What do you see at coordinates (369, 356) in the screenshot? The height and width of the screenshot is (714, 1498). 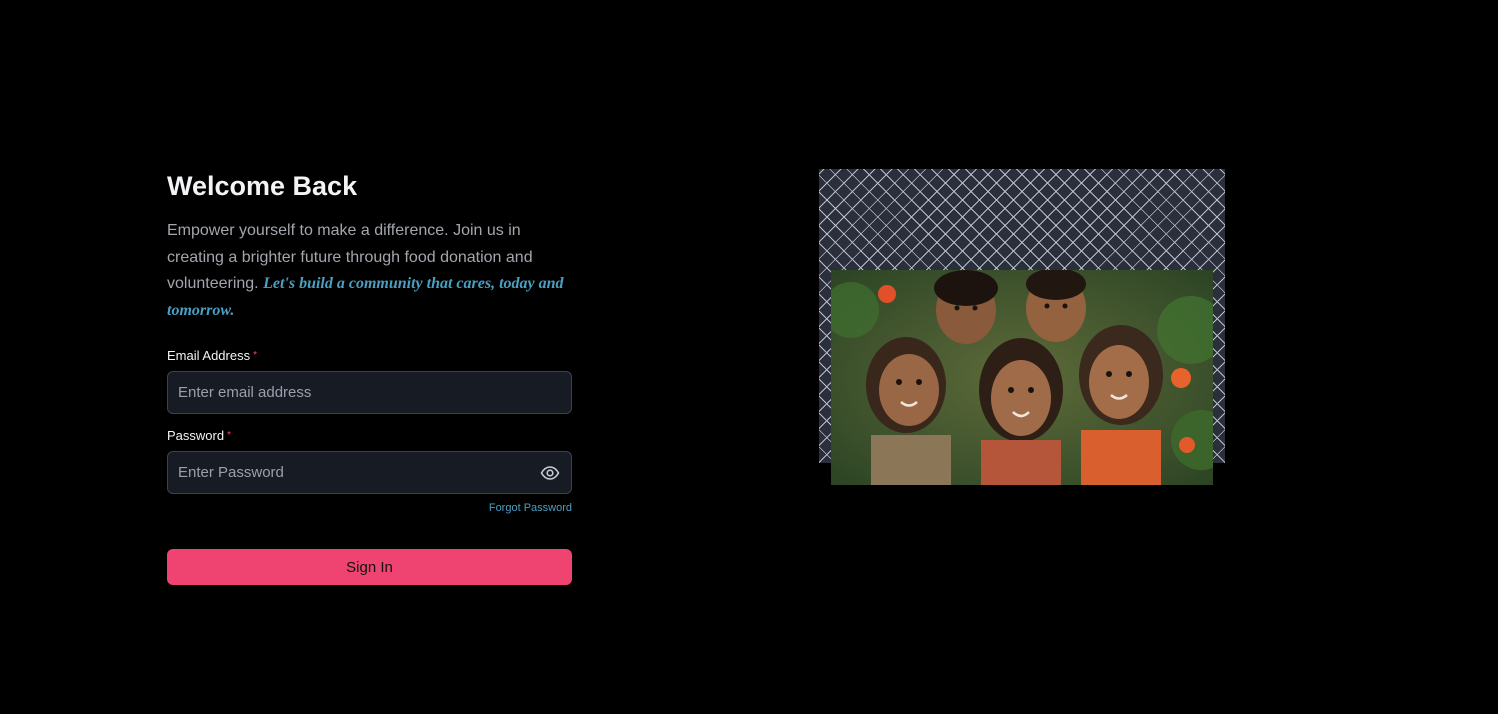 I see `email-label: Email Address *` at bounding box center [369, 356].